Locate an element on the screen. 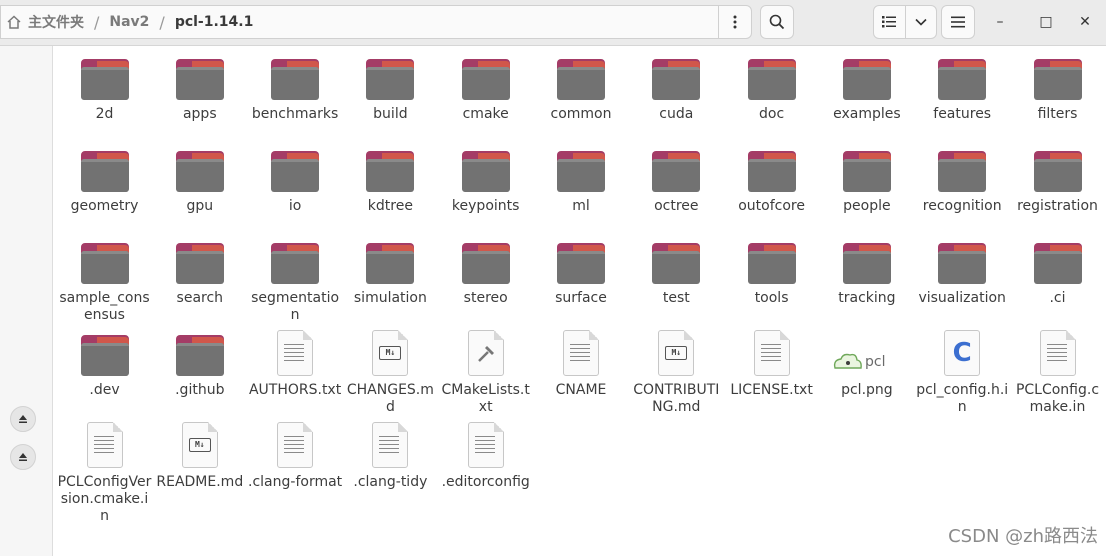 Image resolution: width=1106 pixels, height=556 pixels. folder-item: search is located at coordinates (199, 272).